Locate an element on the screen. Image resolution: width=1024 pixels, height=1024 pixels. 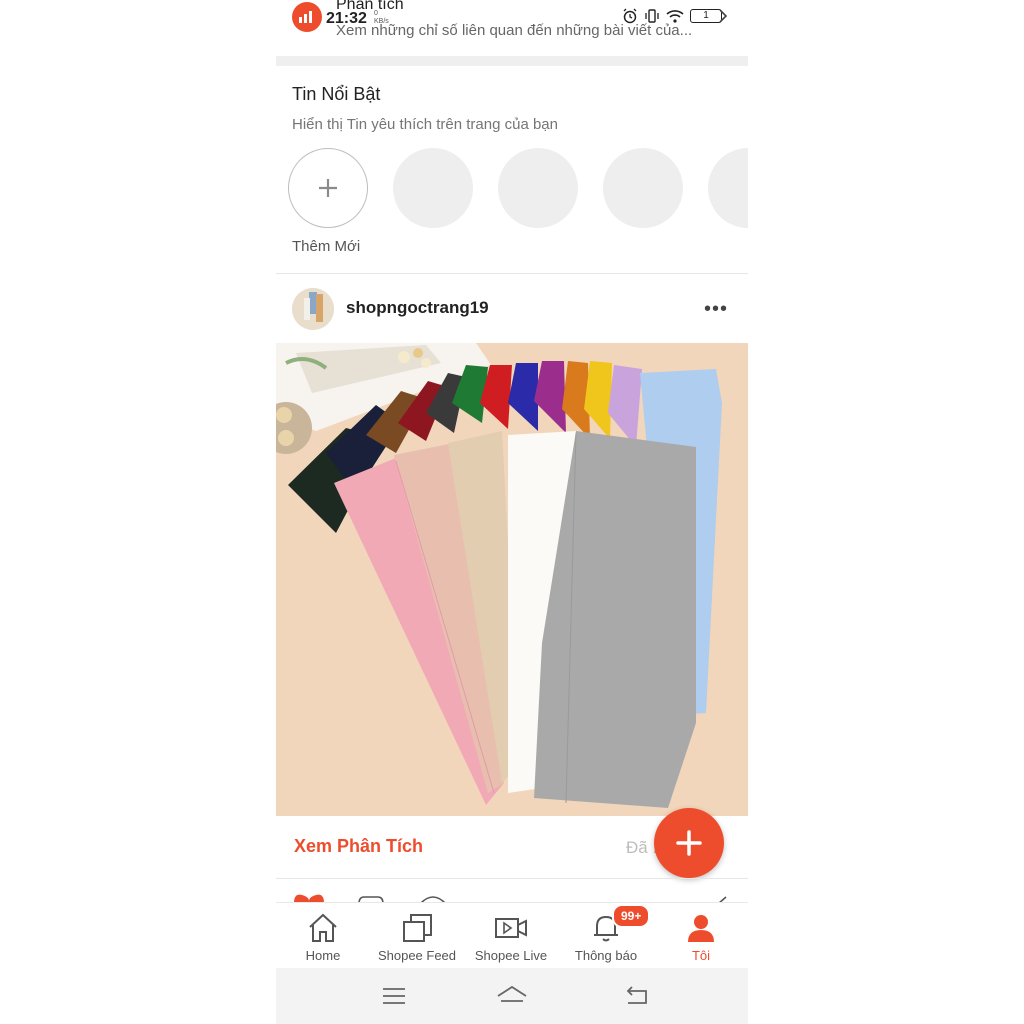
user-icon is located at coordinates (701, 928).